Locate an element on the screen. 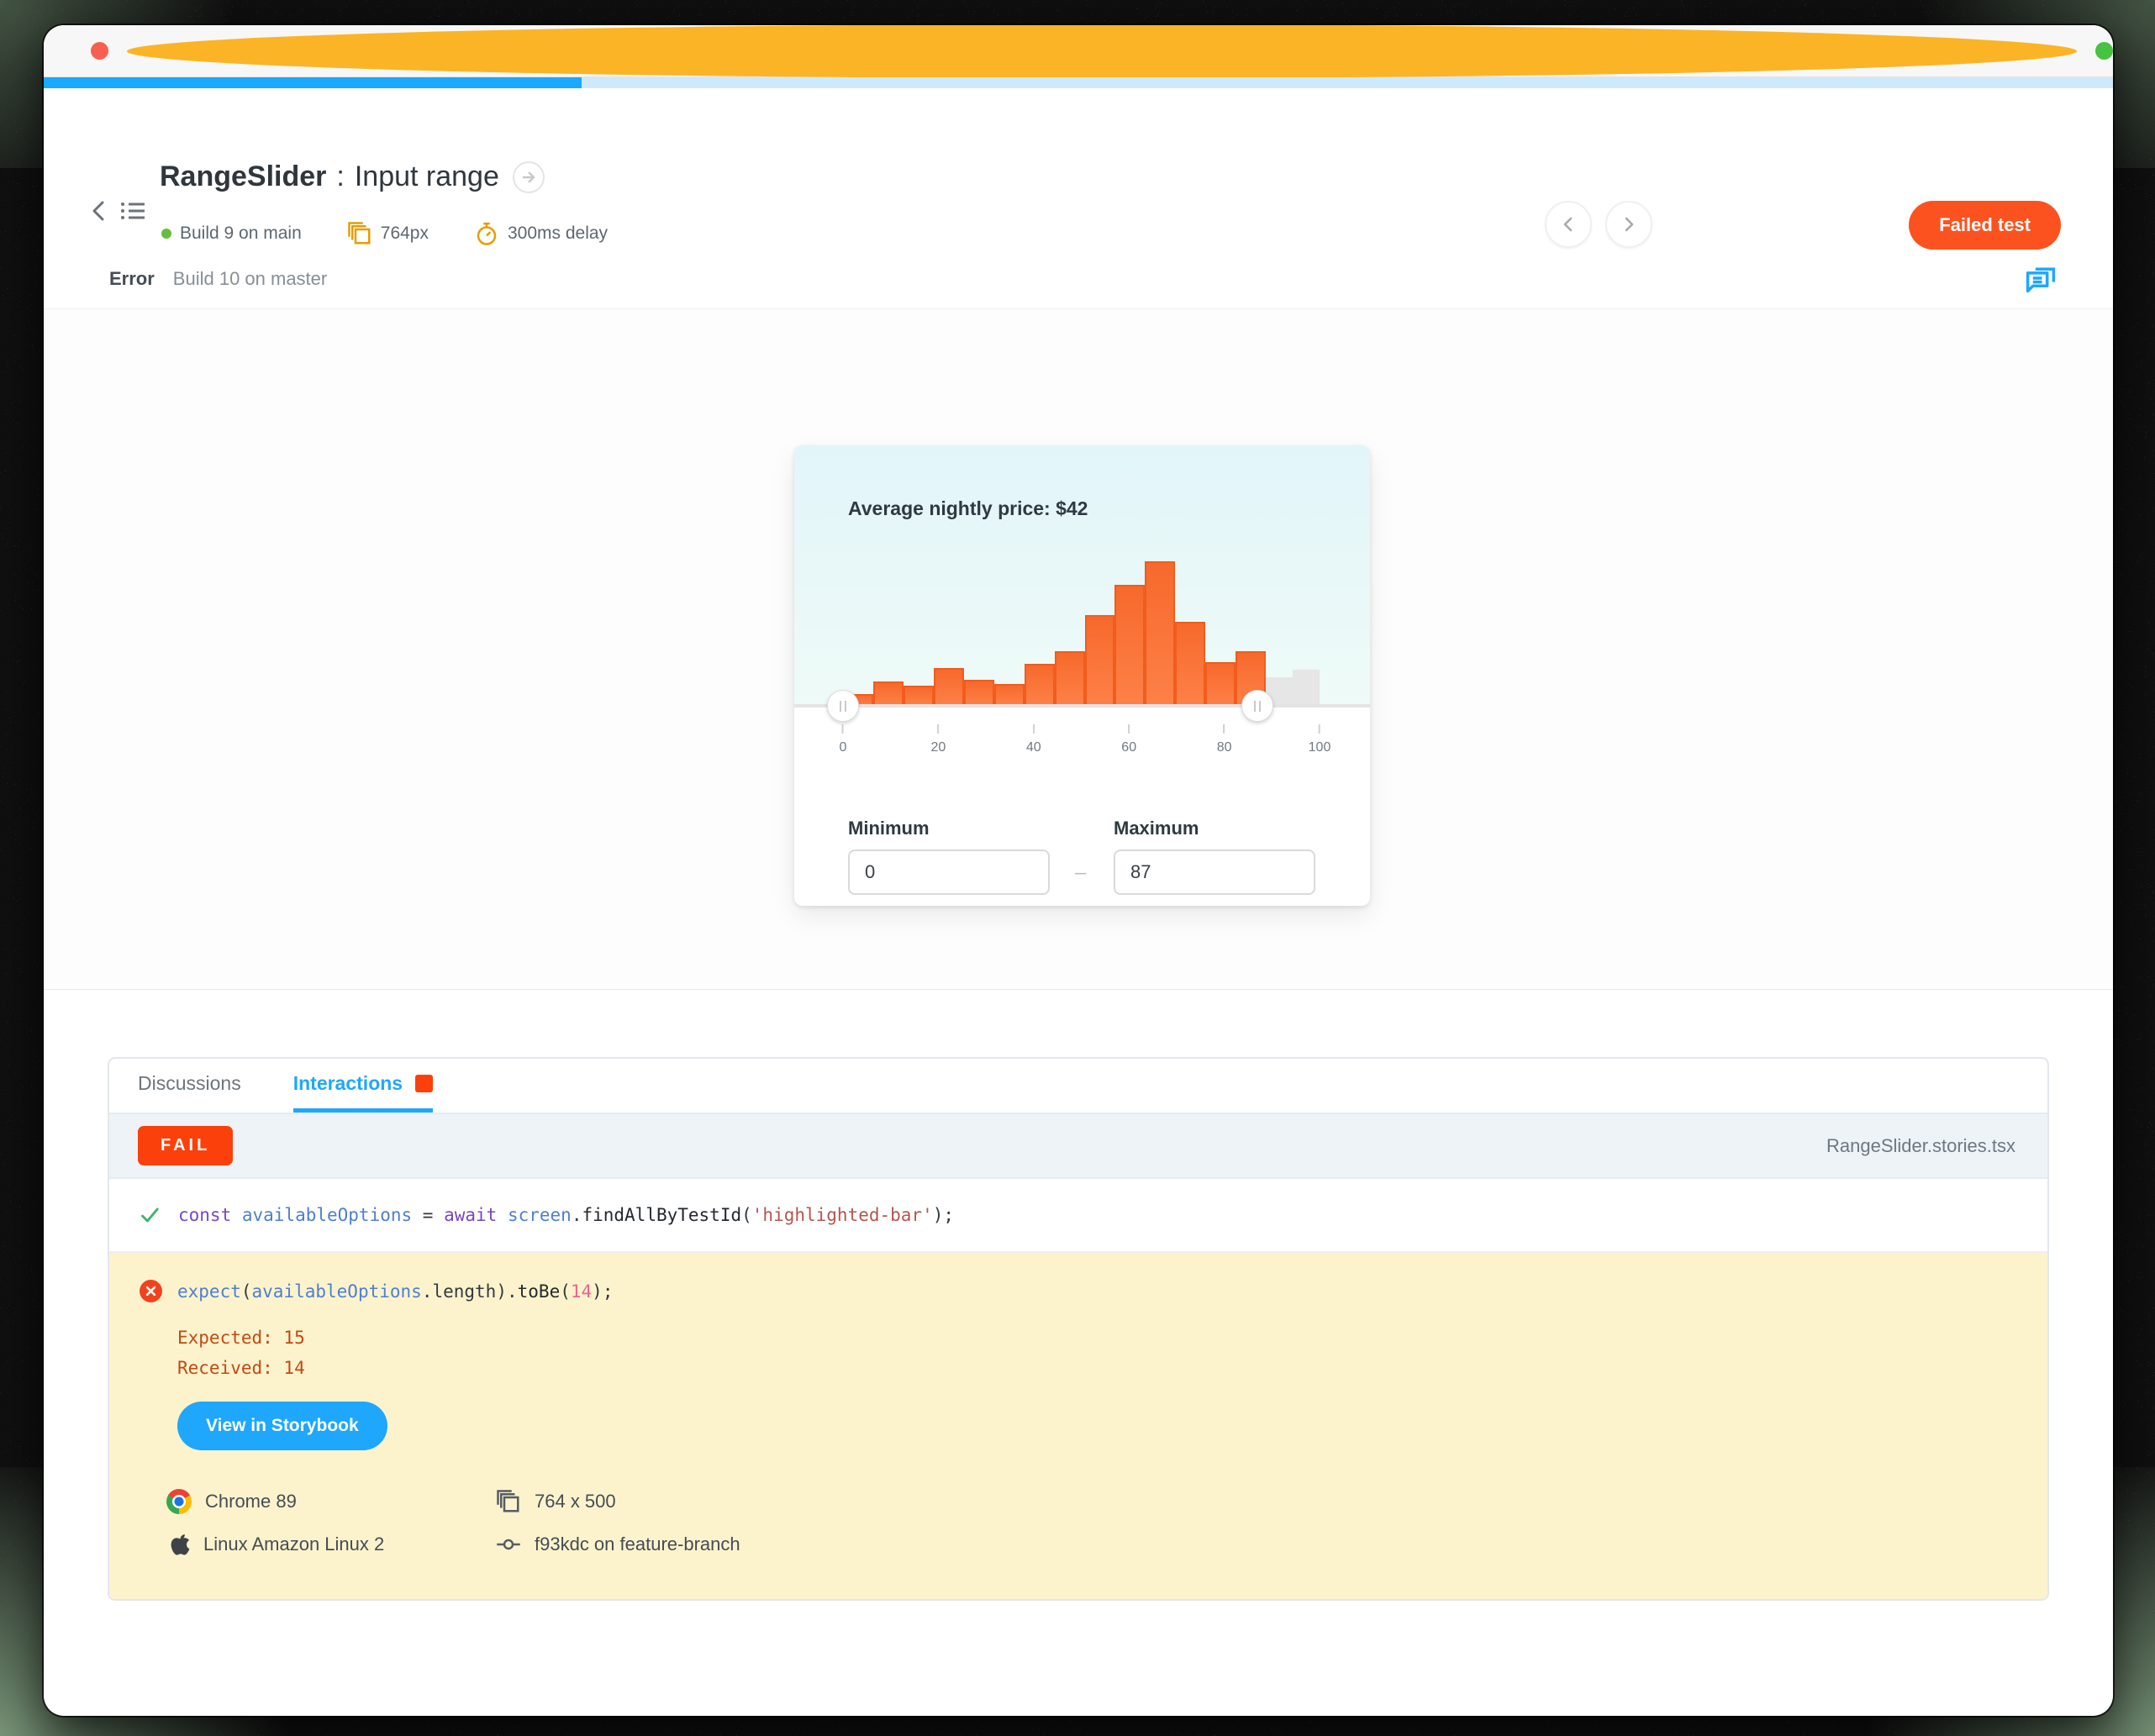  comment-icon is located at coordinates (2041, 280).